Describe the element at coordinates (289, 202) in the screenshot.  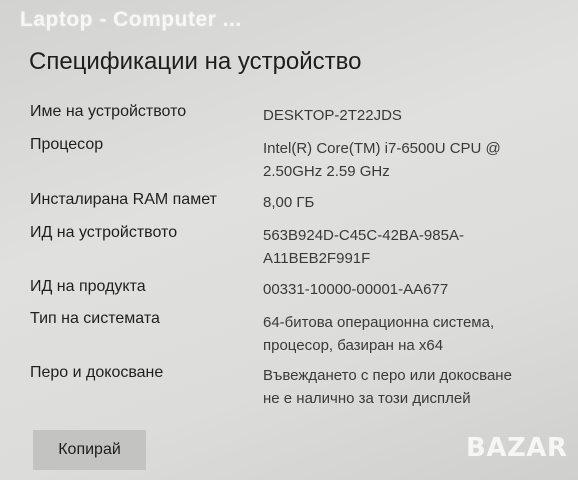
I see `spec-value: 8,00 ГБ` at that location.